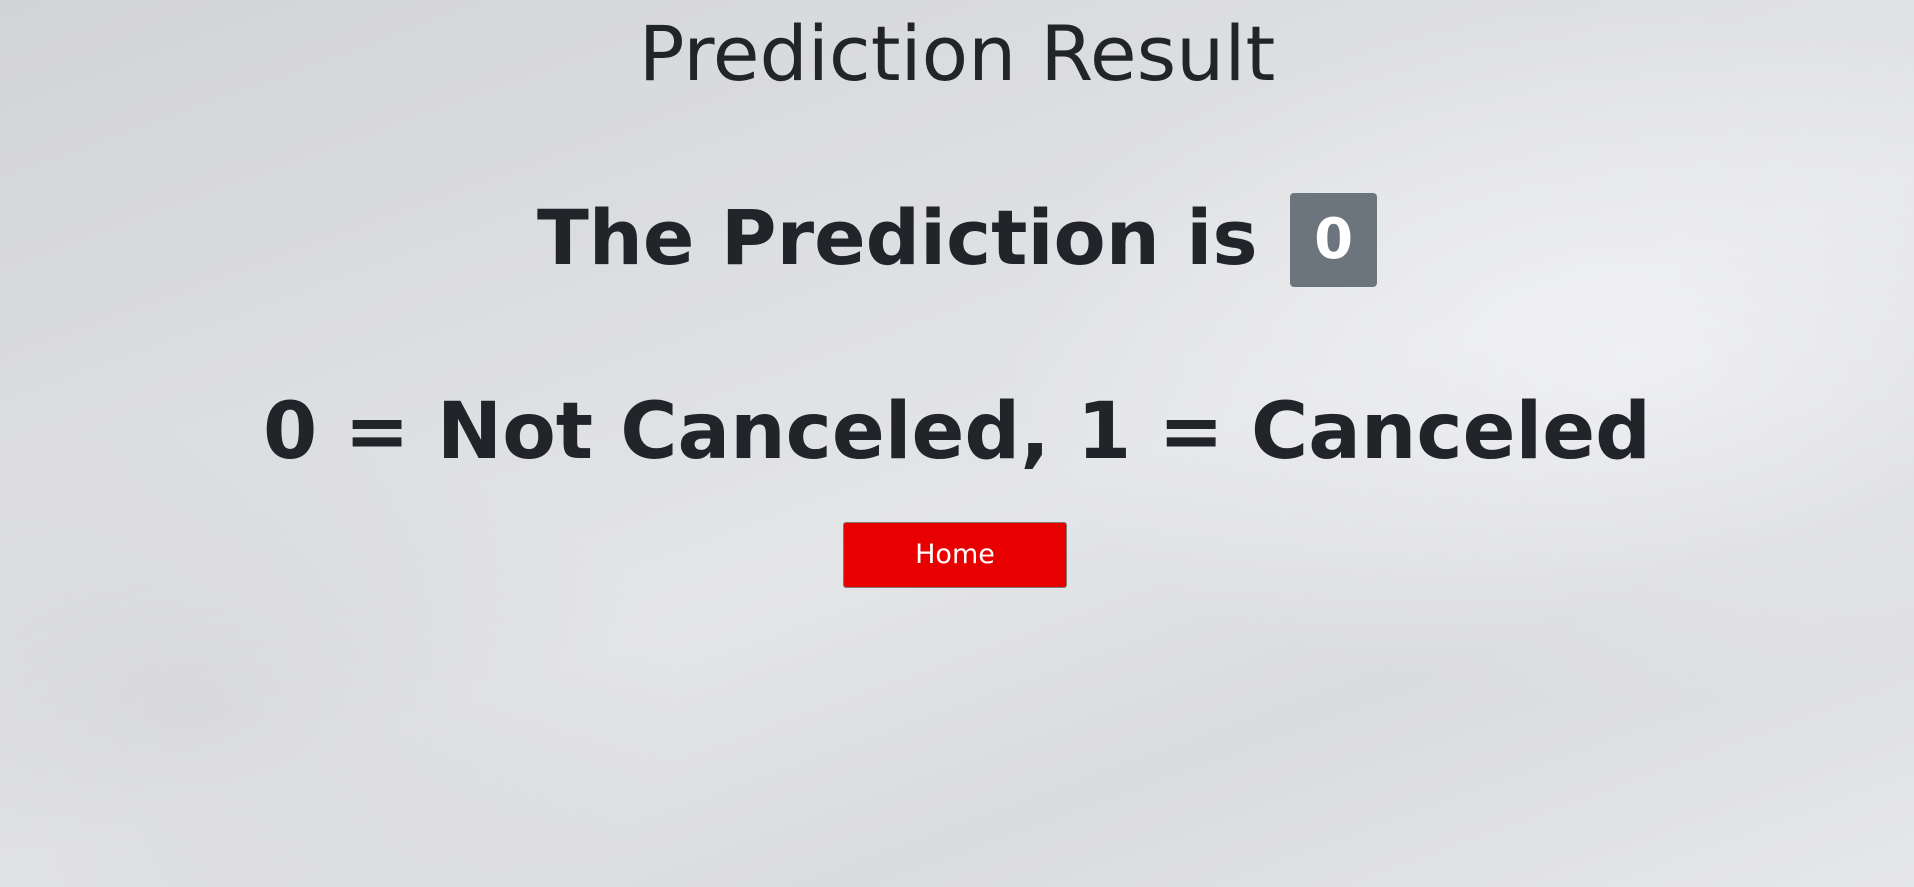  Describe the element at coordinates (957, 53) in the screenshot. I see `page-title: Prediction Result` at that location.